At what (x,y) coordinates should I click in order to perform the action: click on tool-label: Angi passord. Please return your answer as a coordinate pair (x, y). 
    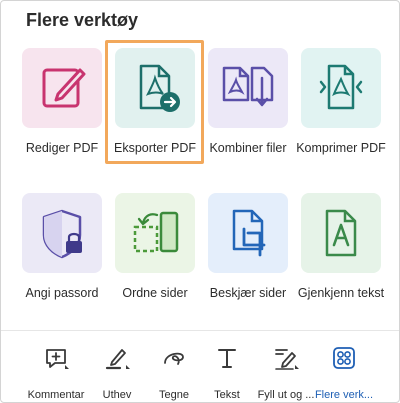
    Looking at the image, I should click on (62, 293).